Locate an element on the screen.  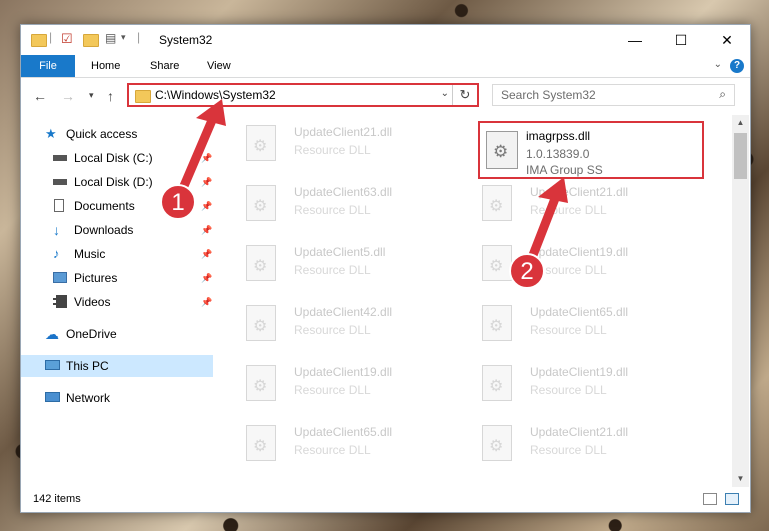
picture-icon is located at coordinates (60, 277).